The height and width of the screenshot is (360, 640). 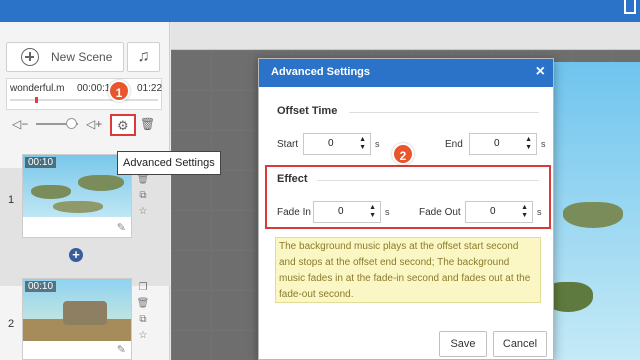 What do you see at coordinates (377, 144) in the screenshot?
I see `start-unit: s` at bounding box center [377, 144].